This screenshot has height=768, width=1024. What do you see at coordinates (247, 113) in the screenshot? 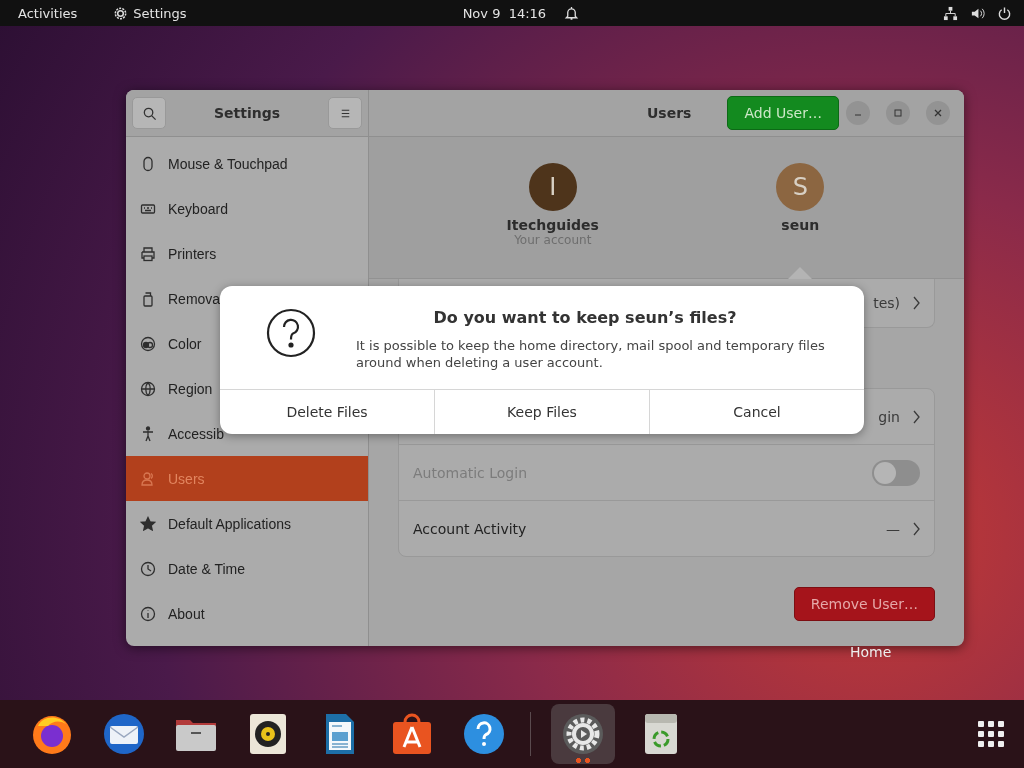
I see `sidebar-title: Settings` at bounding box center [247, 113].